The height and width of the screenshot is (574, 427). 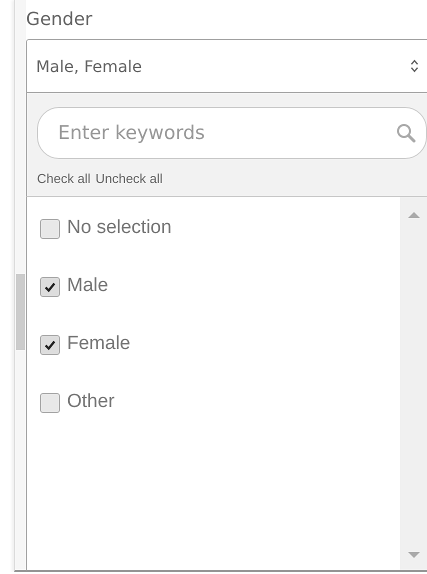 What do you see at coordinates (87, 286) in the screenshot?
I see `option-label: Male` at bounding box center [87, 286].